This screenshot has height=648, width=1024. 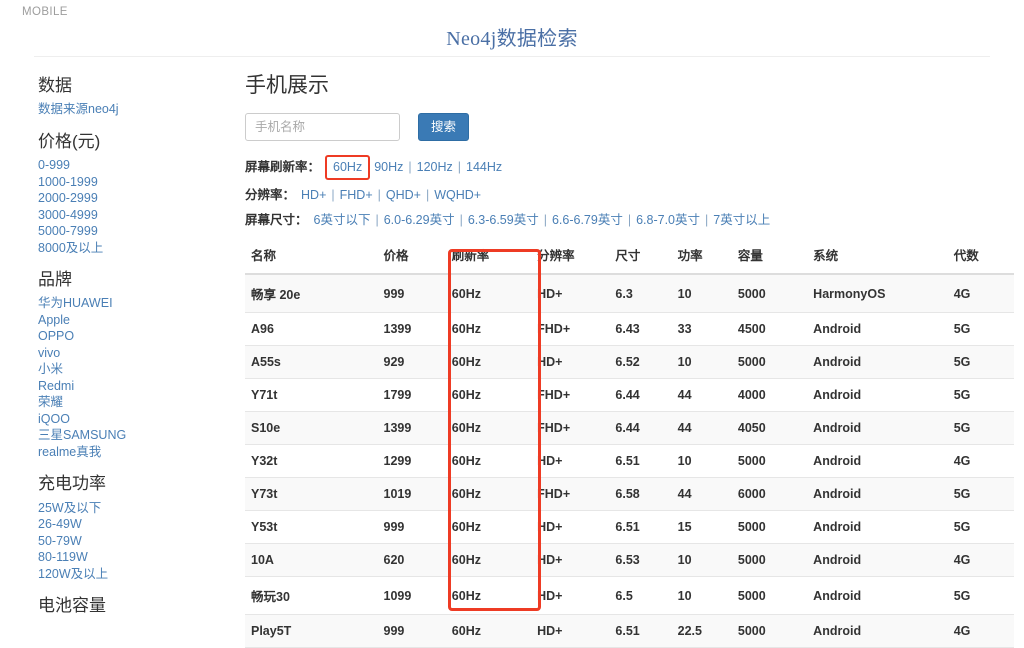 I want to click on filter-option-size-4: 6.8-7.0英寸, so click(x=668, y=220).